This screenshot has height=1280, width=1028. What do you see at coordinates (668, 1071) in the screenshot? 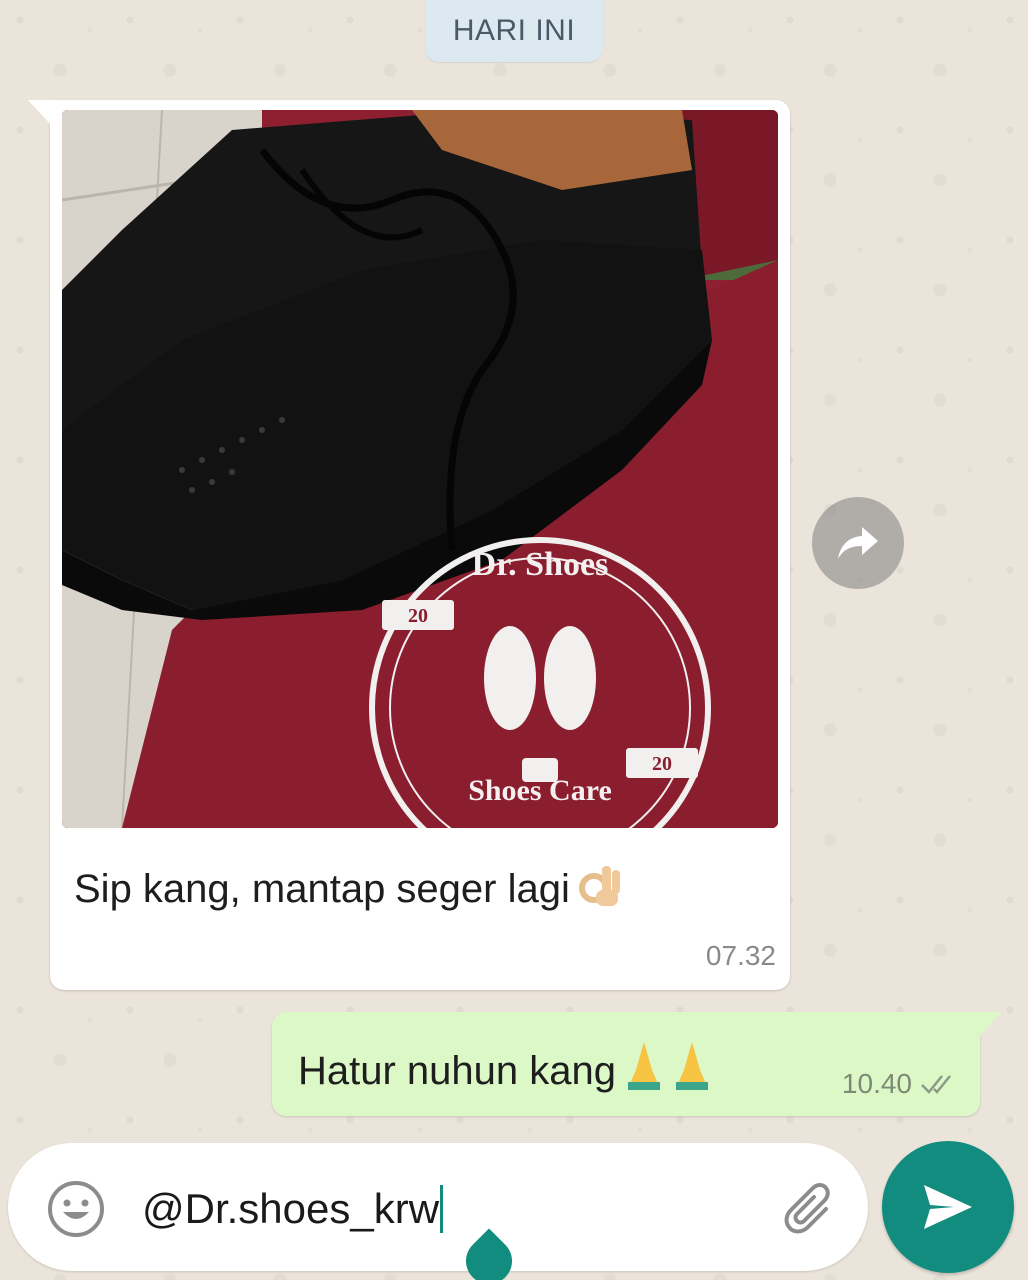
I see `folded-hands-icon` at bounding box center [668, 1071].